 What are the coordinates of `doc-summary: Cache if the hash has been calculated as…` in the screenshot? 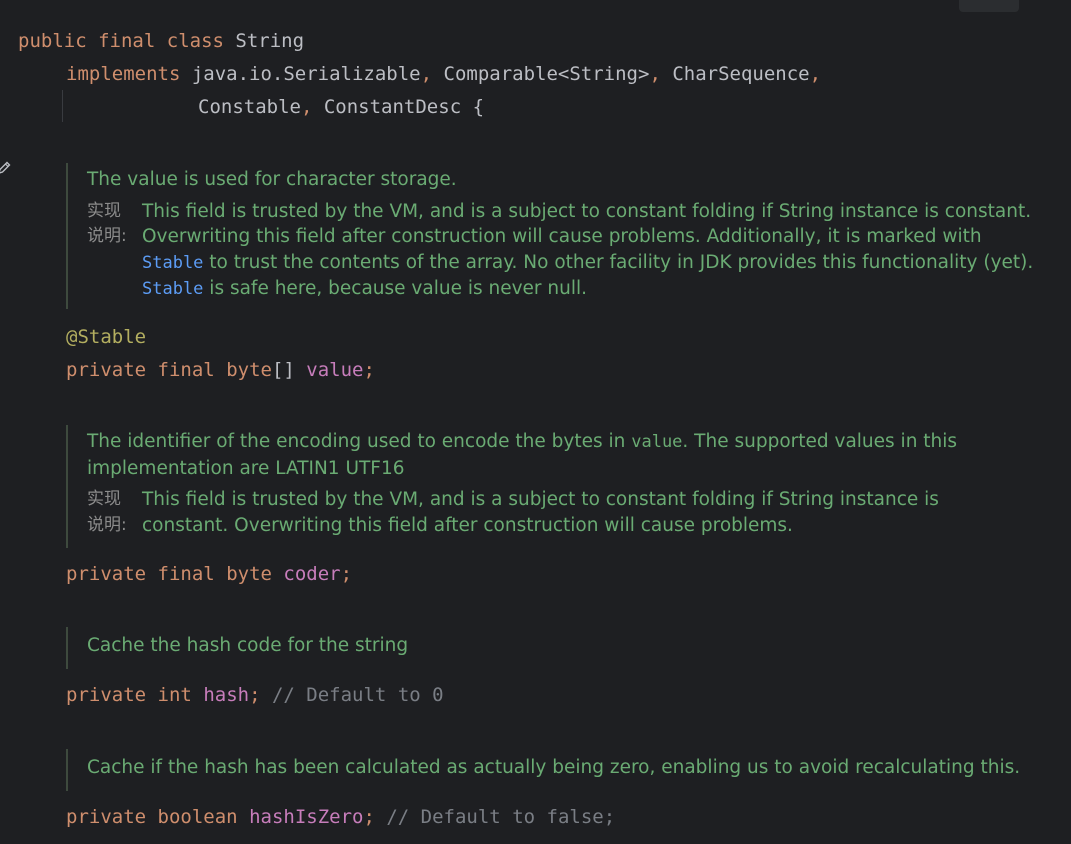 It's located at (554, 767).